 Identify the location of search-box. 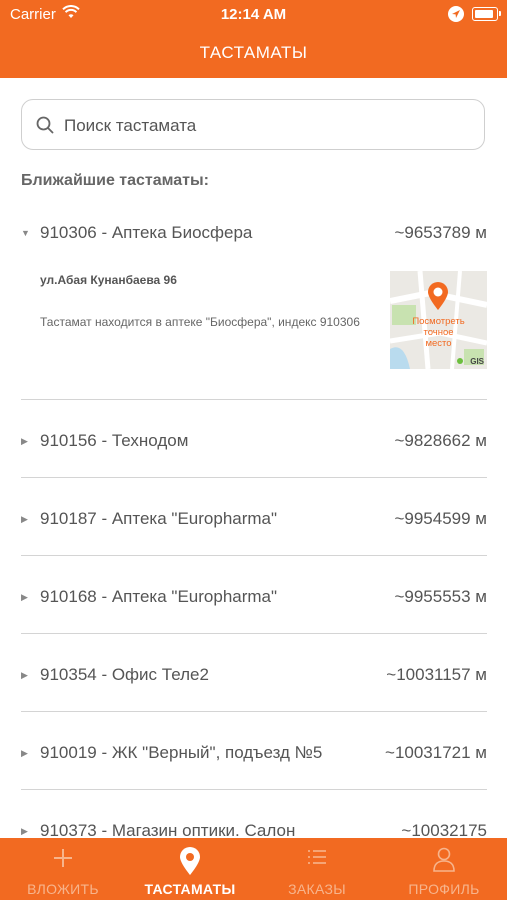
(253, 124).